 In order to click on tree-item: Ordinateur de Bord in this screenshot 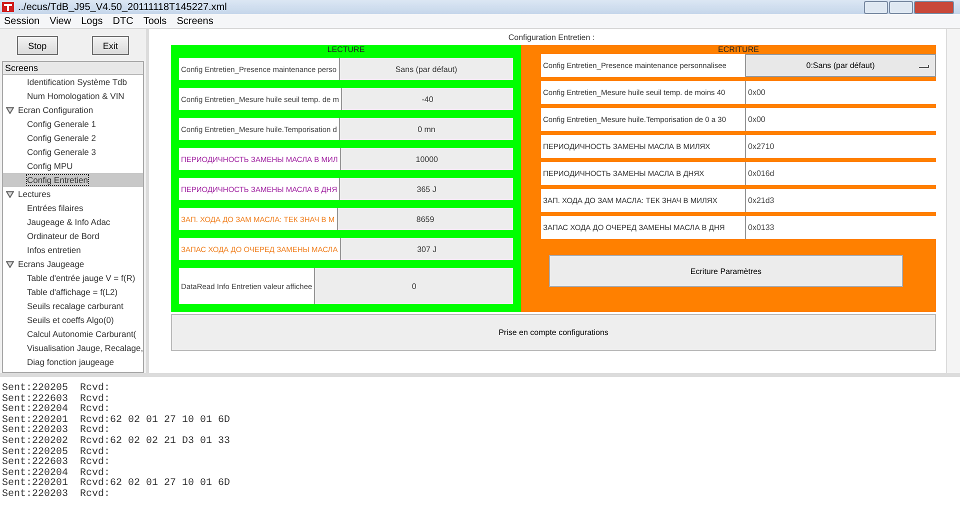, I will do `click(63, 236)`.